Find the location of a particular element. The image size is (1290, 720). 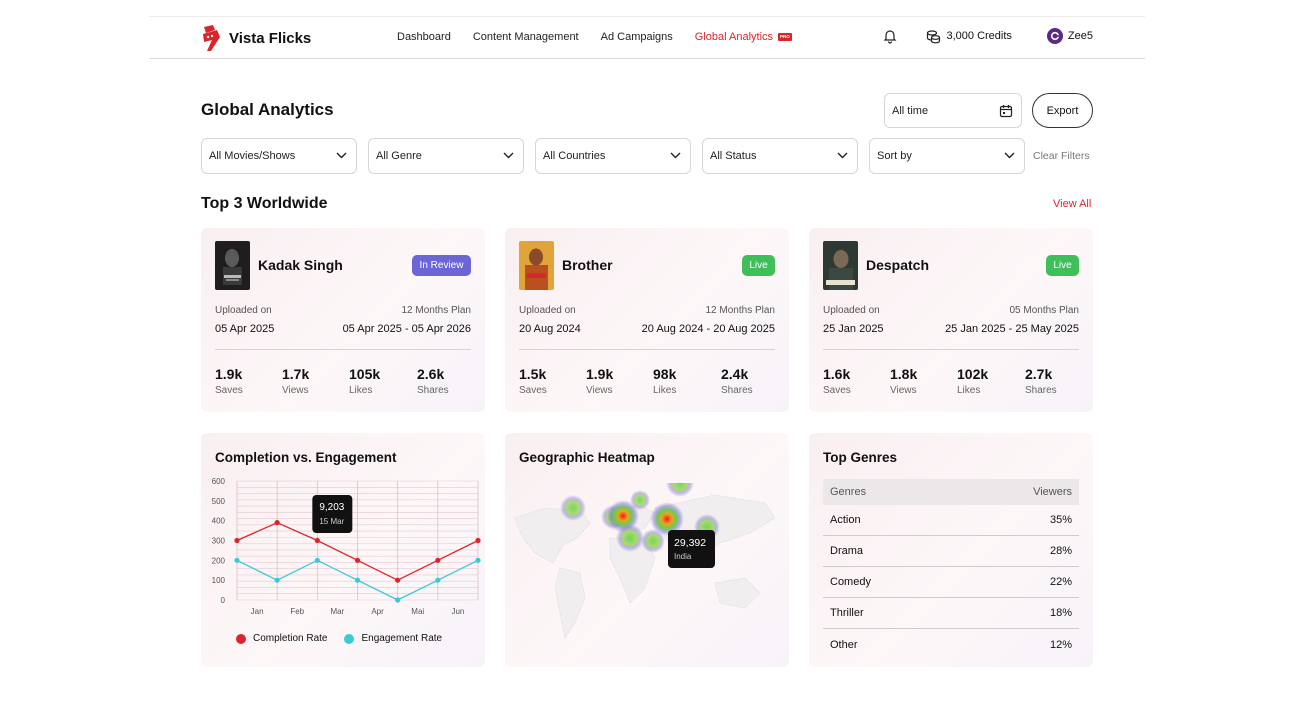

nav-link-global-analytics: Global Analytics PRO is located at coordinates (743, 37).